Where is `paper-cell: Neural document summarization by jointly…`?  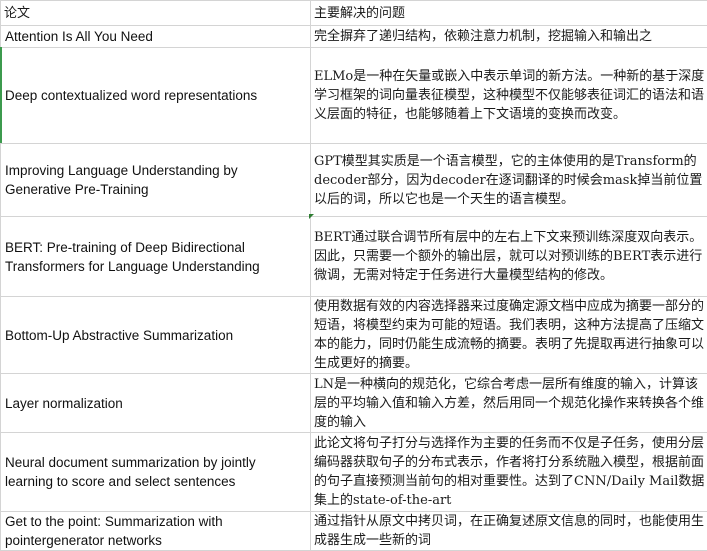
paper-cell: Neural document summarization by jointly… is located at coordinates (156, 472).